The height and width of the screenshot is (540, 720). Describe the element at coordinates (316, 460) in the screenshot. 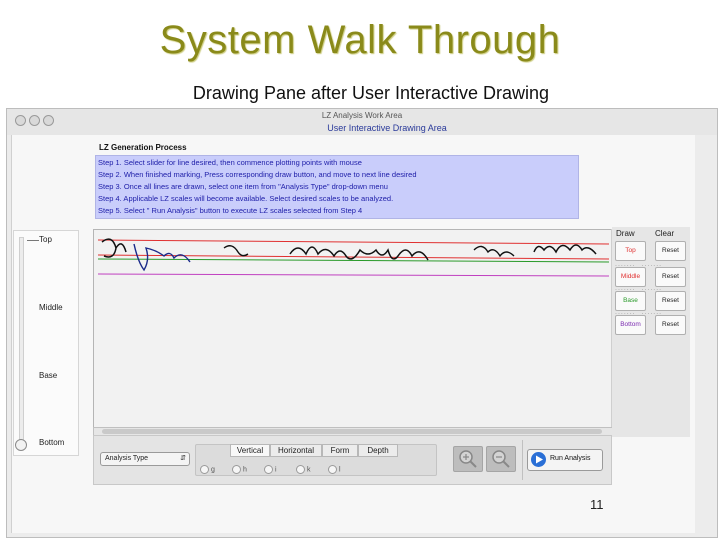

I see `scale-tabs-panel: Vertical Horizontal Form Depth g h i k l` at that location.